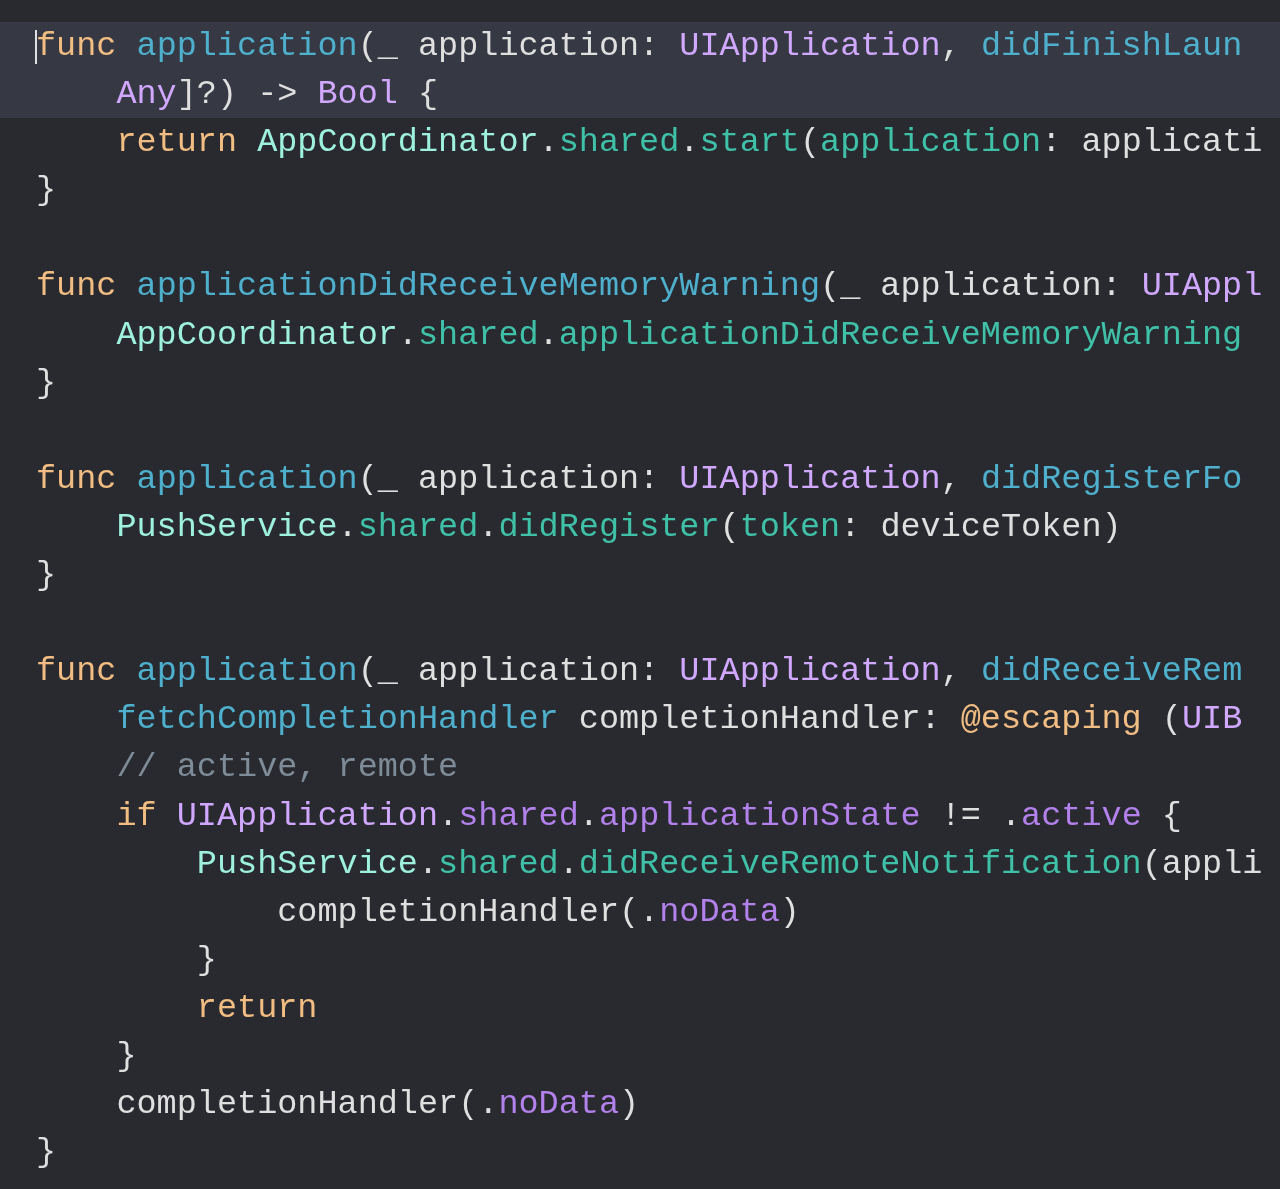  Describe the element at coordinates (729, 864) in the screenshot. I see `code-line: PushService.shared.didReceiveRemoteNotification(appli` at that location.